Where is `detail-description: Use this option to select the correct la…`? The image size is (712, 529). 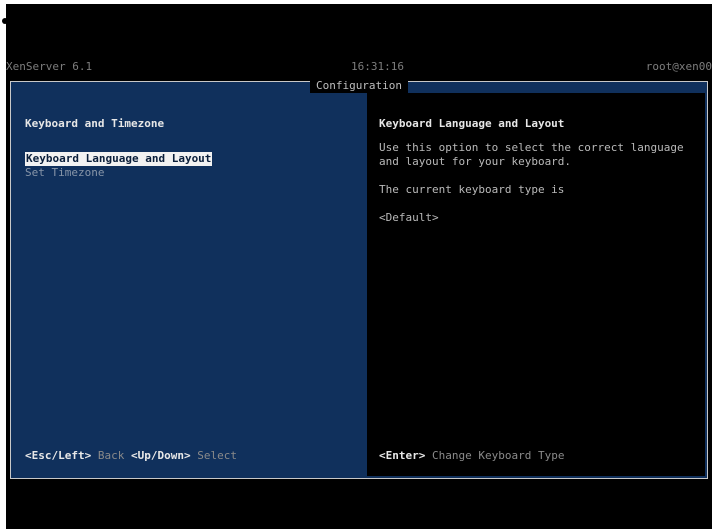 detail-description: Use this option to select the correct la… is located at coordinates (539, 190).